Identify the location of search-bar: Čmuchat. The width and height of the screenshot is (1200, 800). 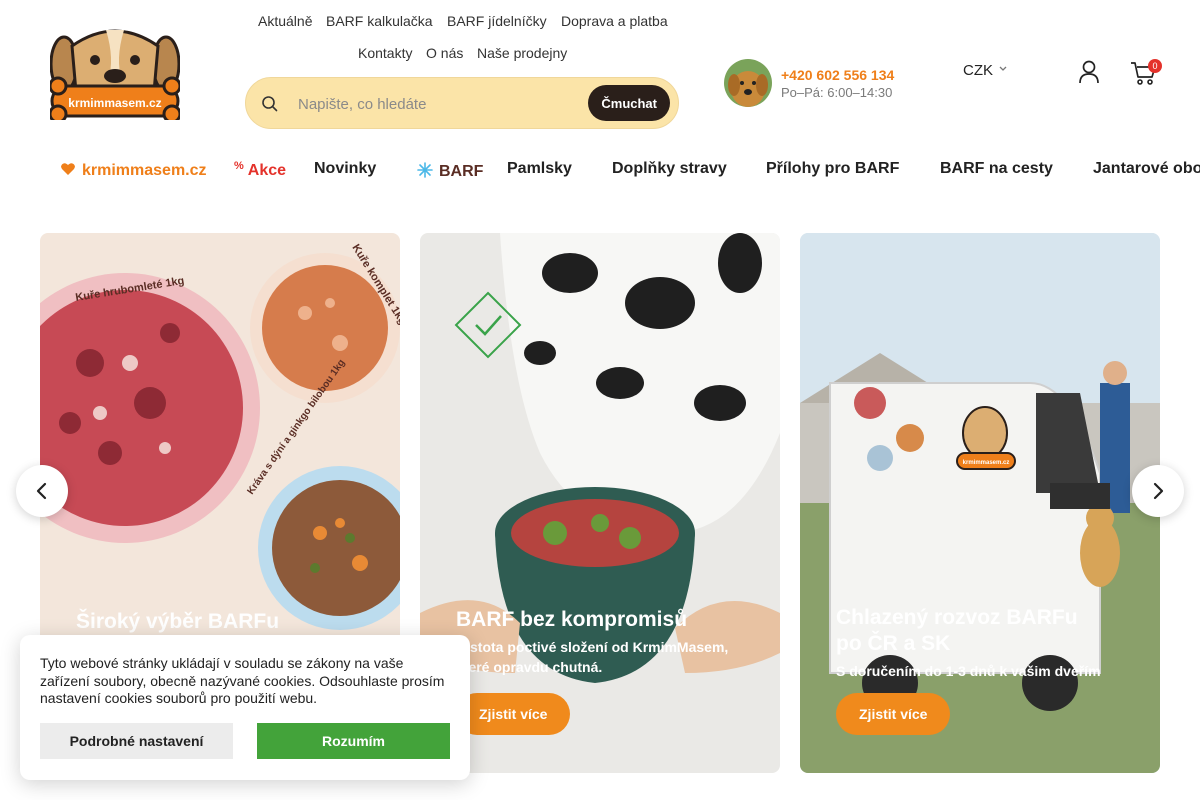
(462, 103).